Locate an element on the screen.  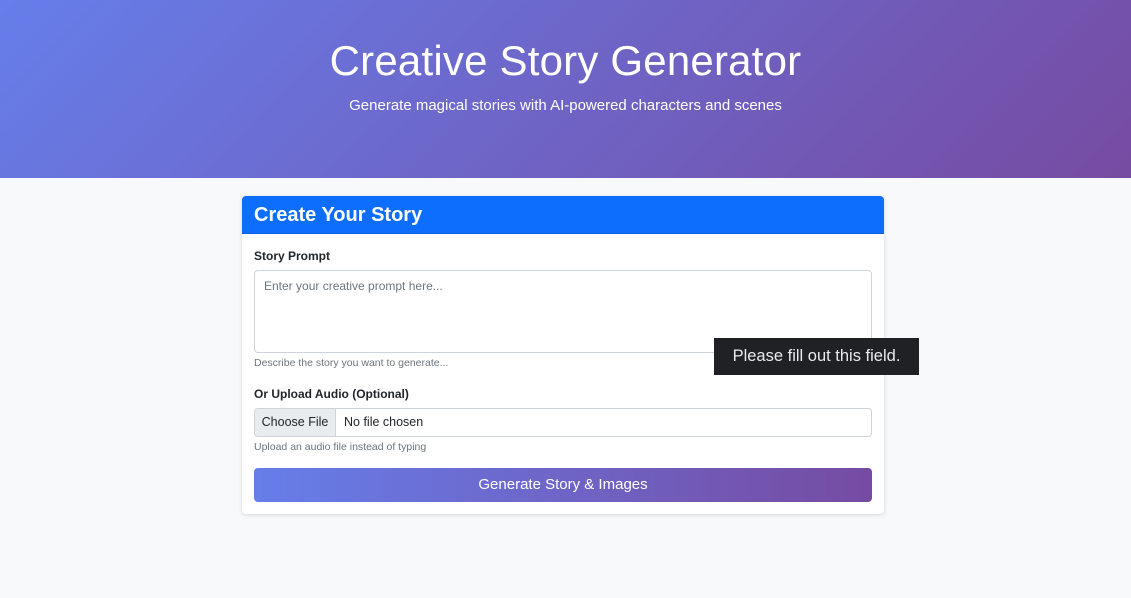
generate-story-button: Generate Story & Images is located at coordinates (563, 485).